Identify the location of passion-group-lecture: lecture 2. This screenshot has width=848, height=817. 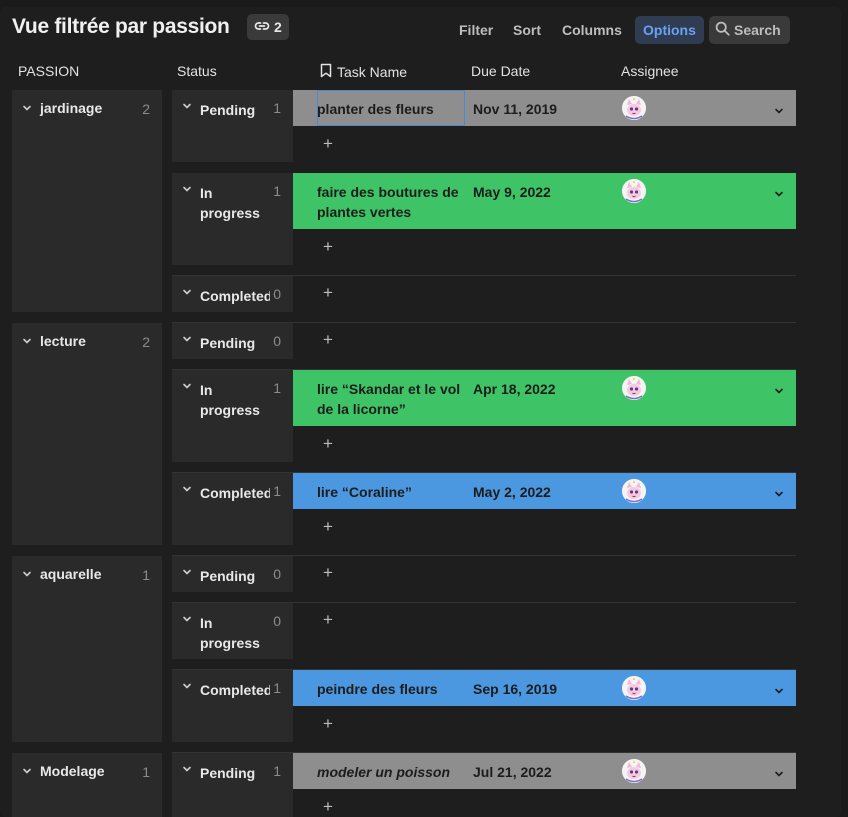
(87, 434).